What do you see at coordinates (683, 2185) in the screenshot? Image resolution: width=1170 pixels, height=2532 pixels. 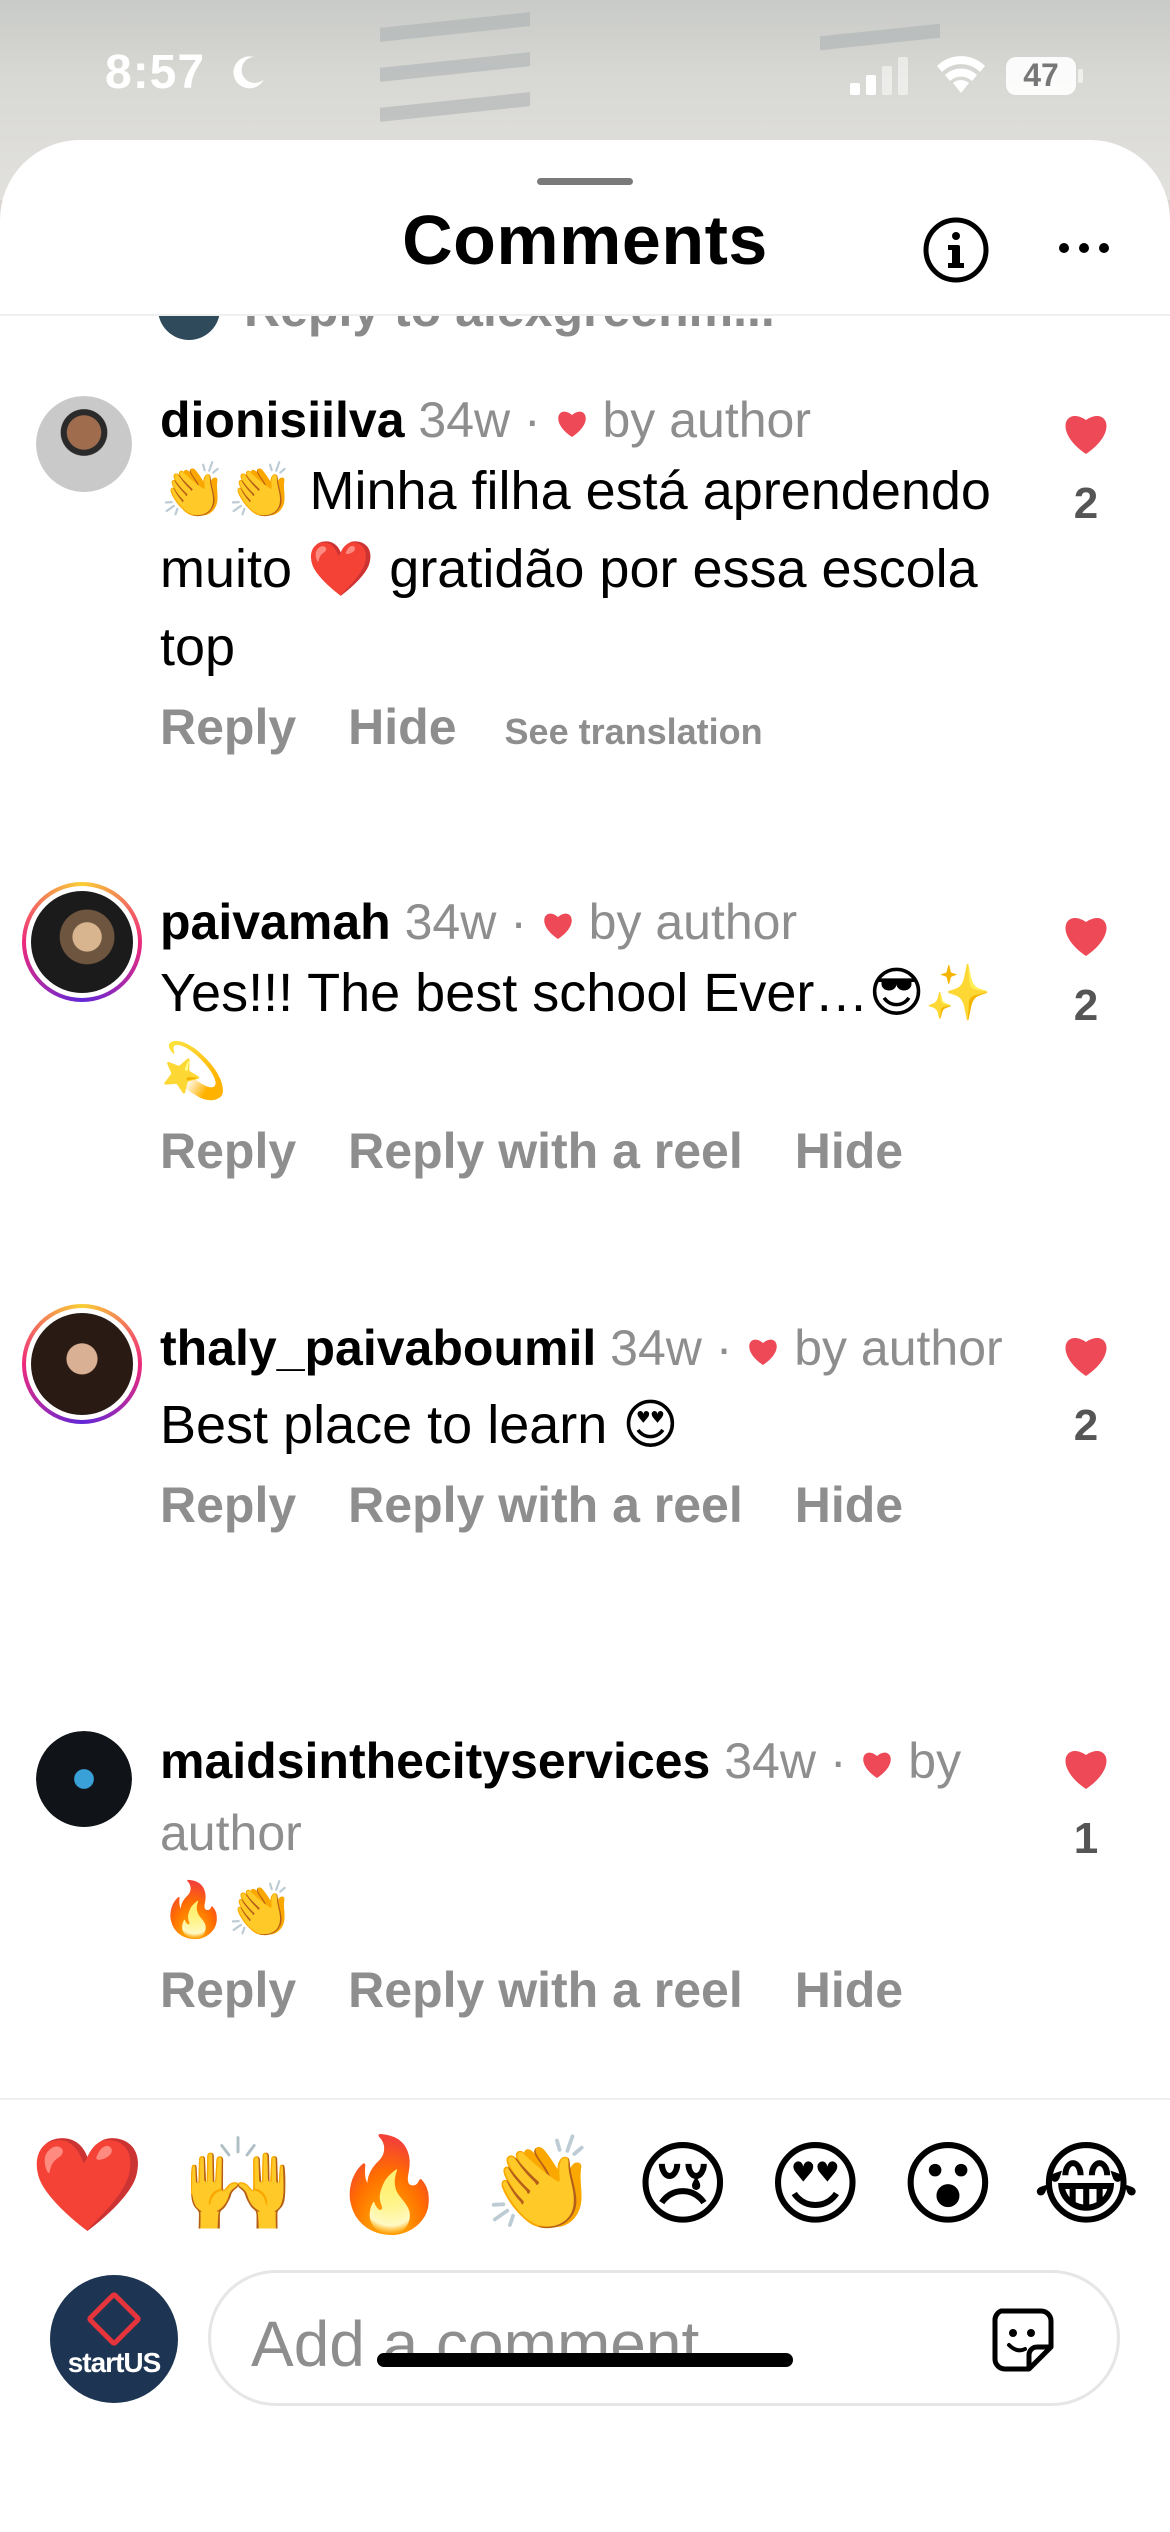 I see `reaction-crying: 😢` at bounding box center [683, 2185].